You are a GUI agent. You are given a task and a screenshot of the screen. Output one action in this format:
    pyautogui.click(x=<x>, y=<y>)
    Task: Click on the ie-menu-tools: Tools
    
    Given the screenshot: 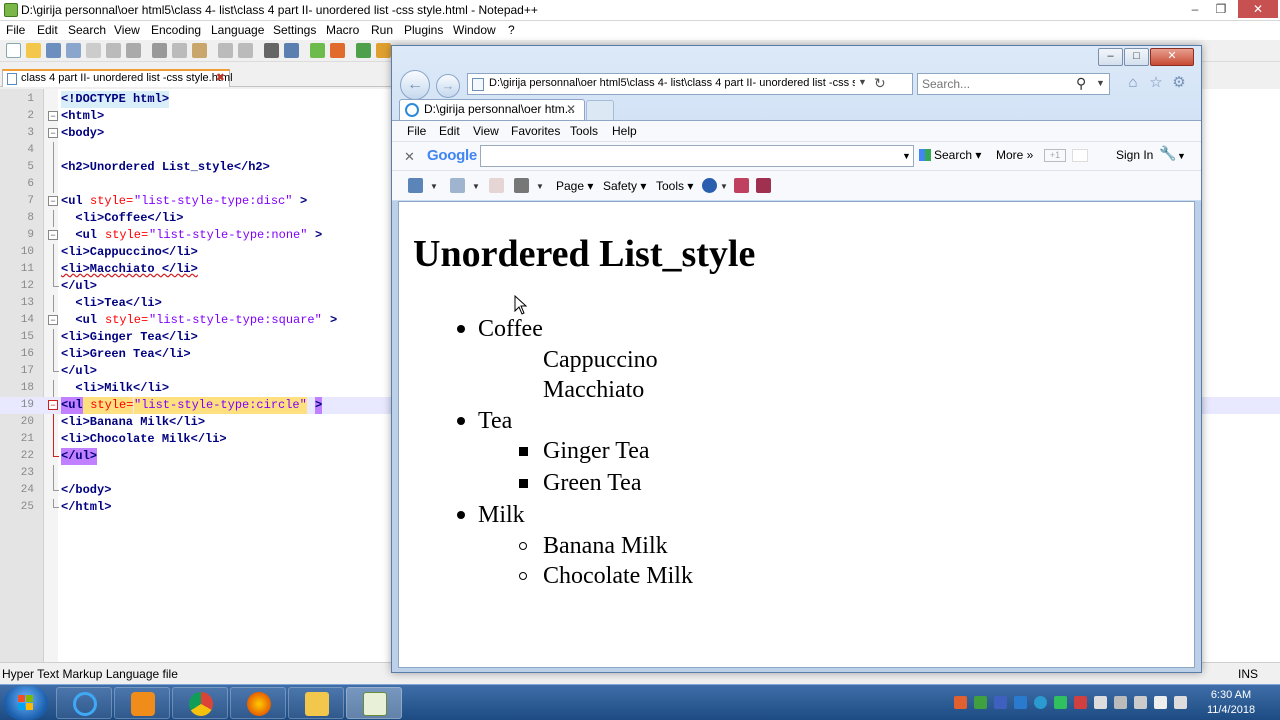 What is the action you would take?
    pyautogui.click(x=584, y=131)
    